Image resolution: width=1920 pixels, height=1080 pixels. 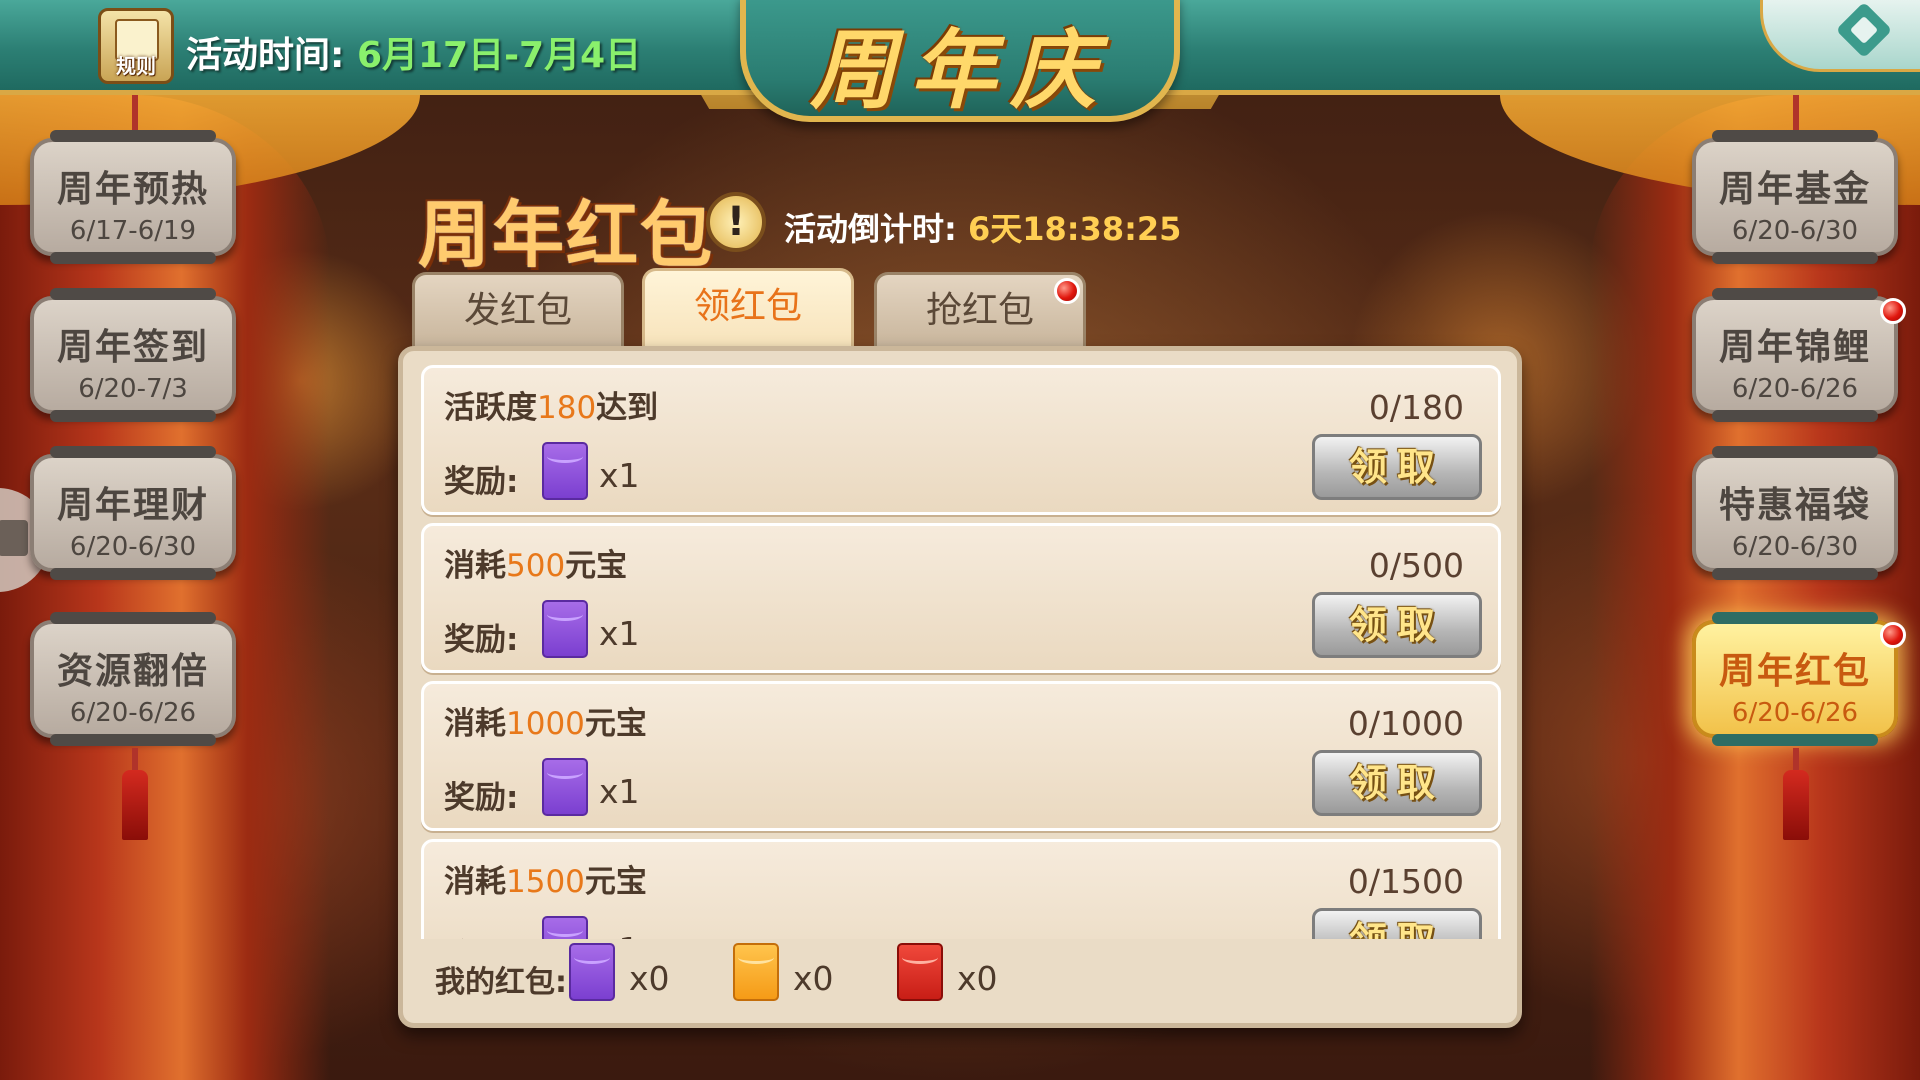 I want to click on menu-item-anniversary-fund: 周年基金 6/20-6/30, so click(x=1795, y=197).